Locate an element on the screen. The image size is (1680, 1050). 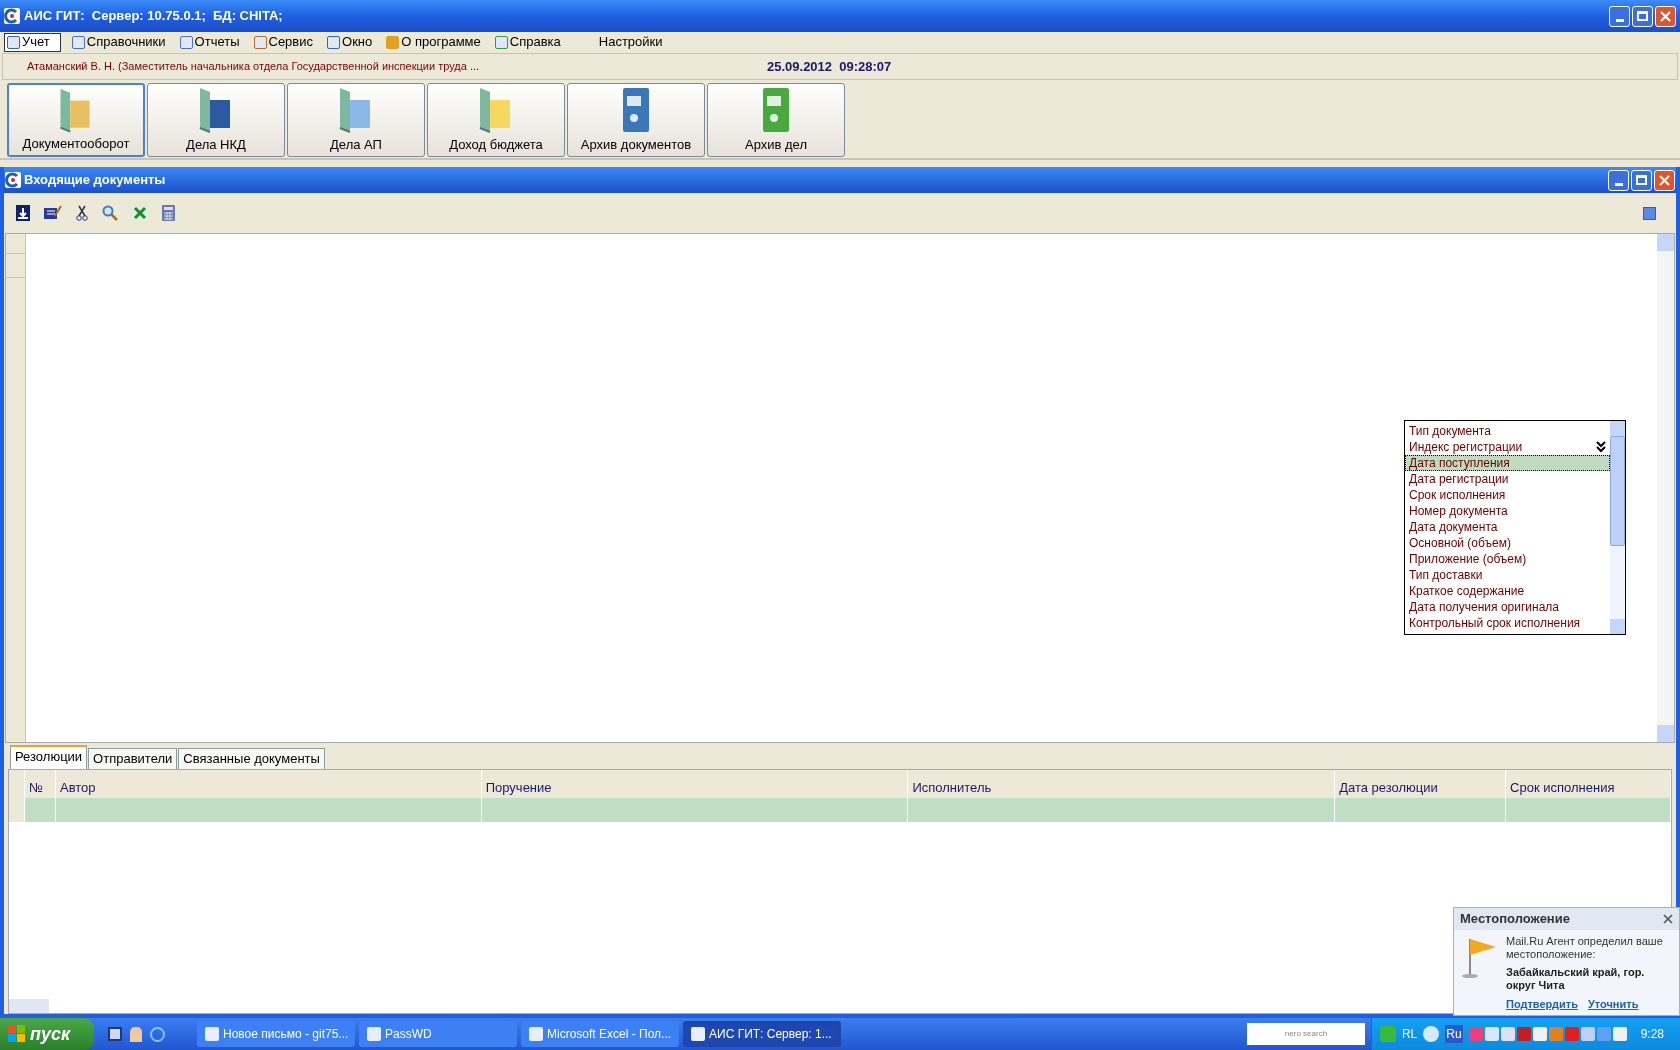
edit-icon is located at coordinates (53, 213).